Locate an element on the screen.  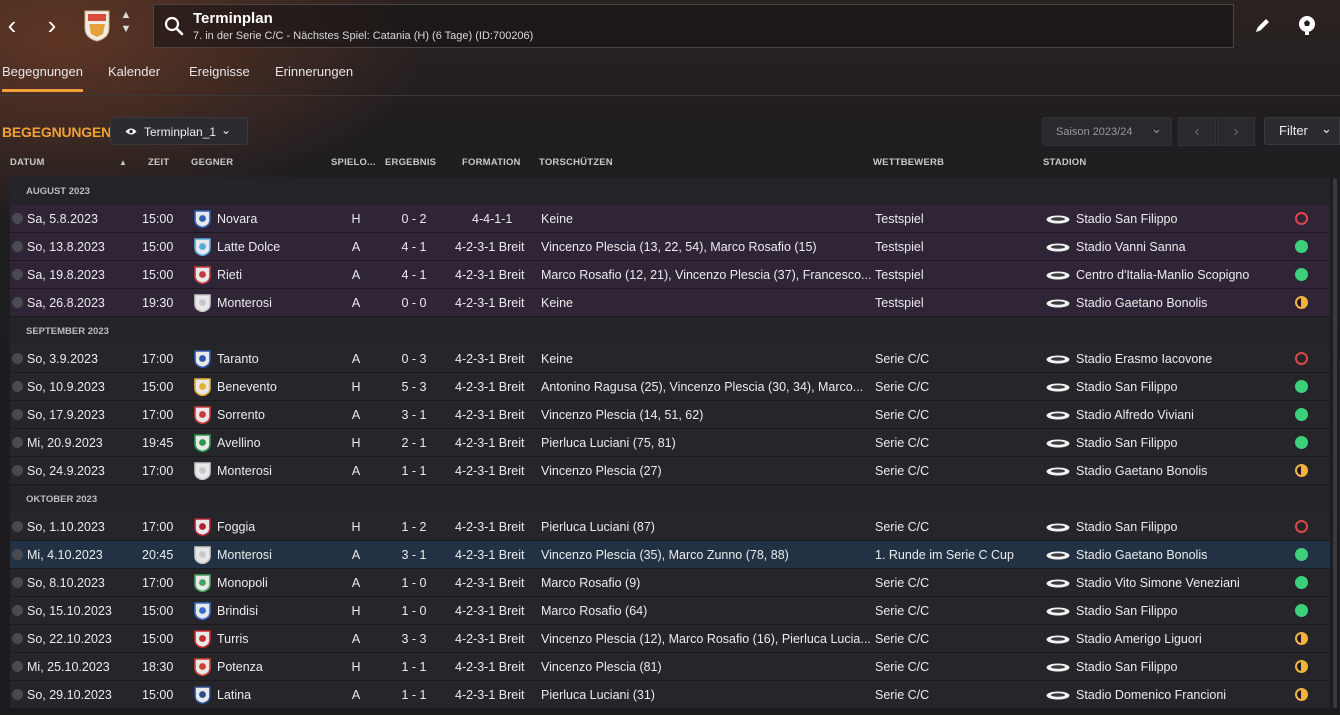
match-opponent: Benevento is located at coordinates (277, 387).